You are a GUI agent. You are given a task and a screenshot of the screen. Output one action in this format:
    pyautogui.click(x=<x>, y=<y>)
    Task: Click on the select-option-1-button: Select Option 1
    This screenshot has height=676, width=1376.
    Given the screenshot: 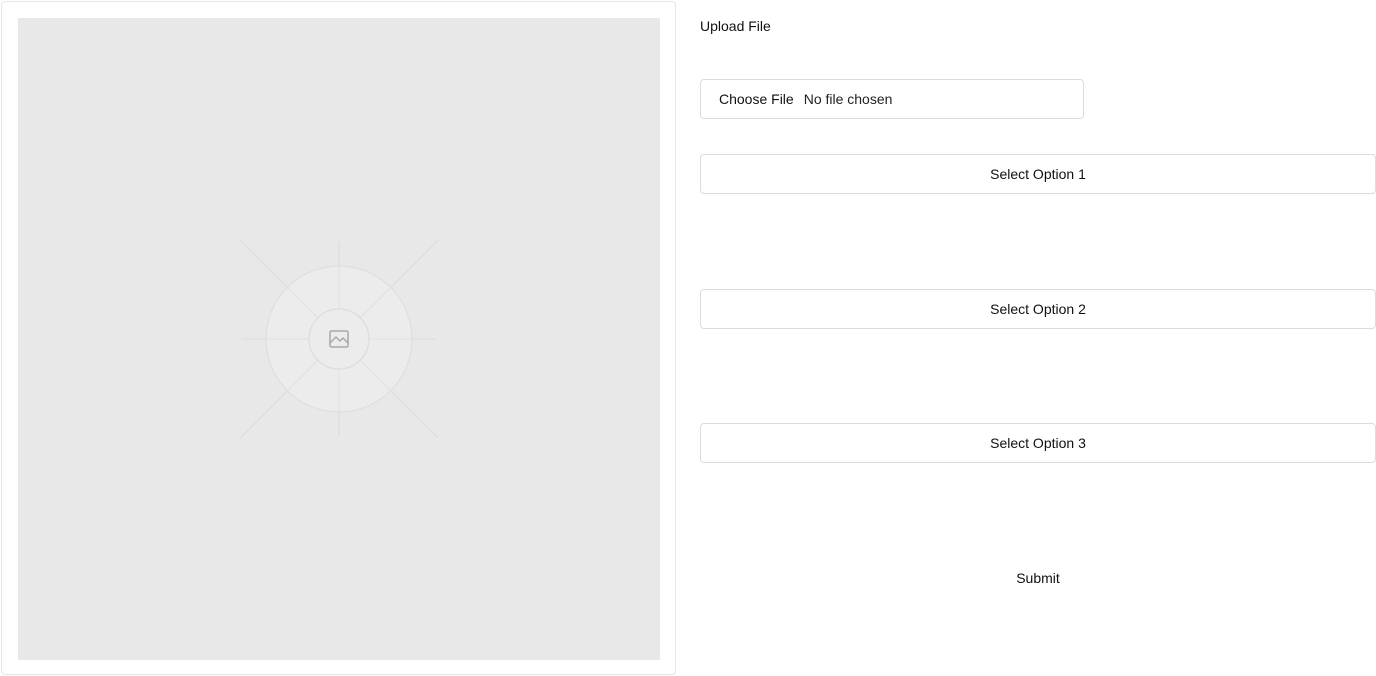 What is the action you would take?
    pyautogui.click(x=1038, y=174)
    